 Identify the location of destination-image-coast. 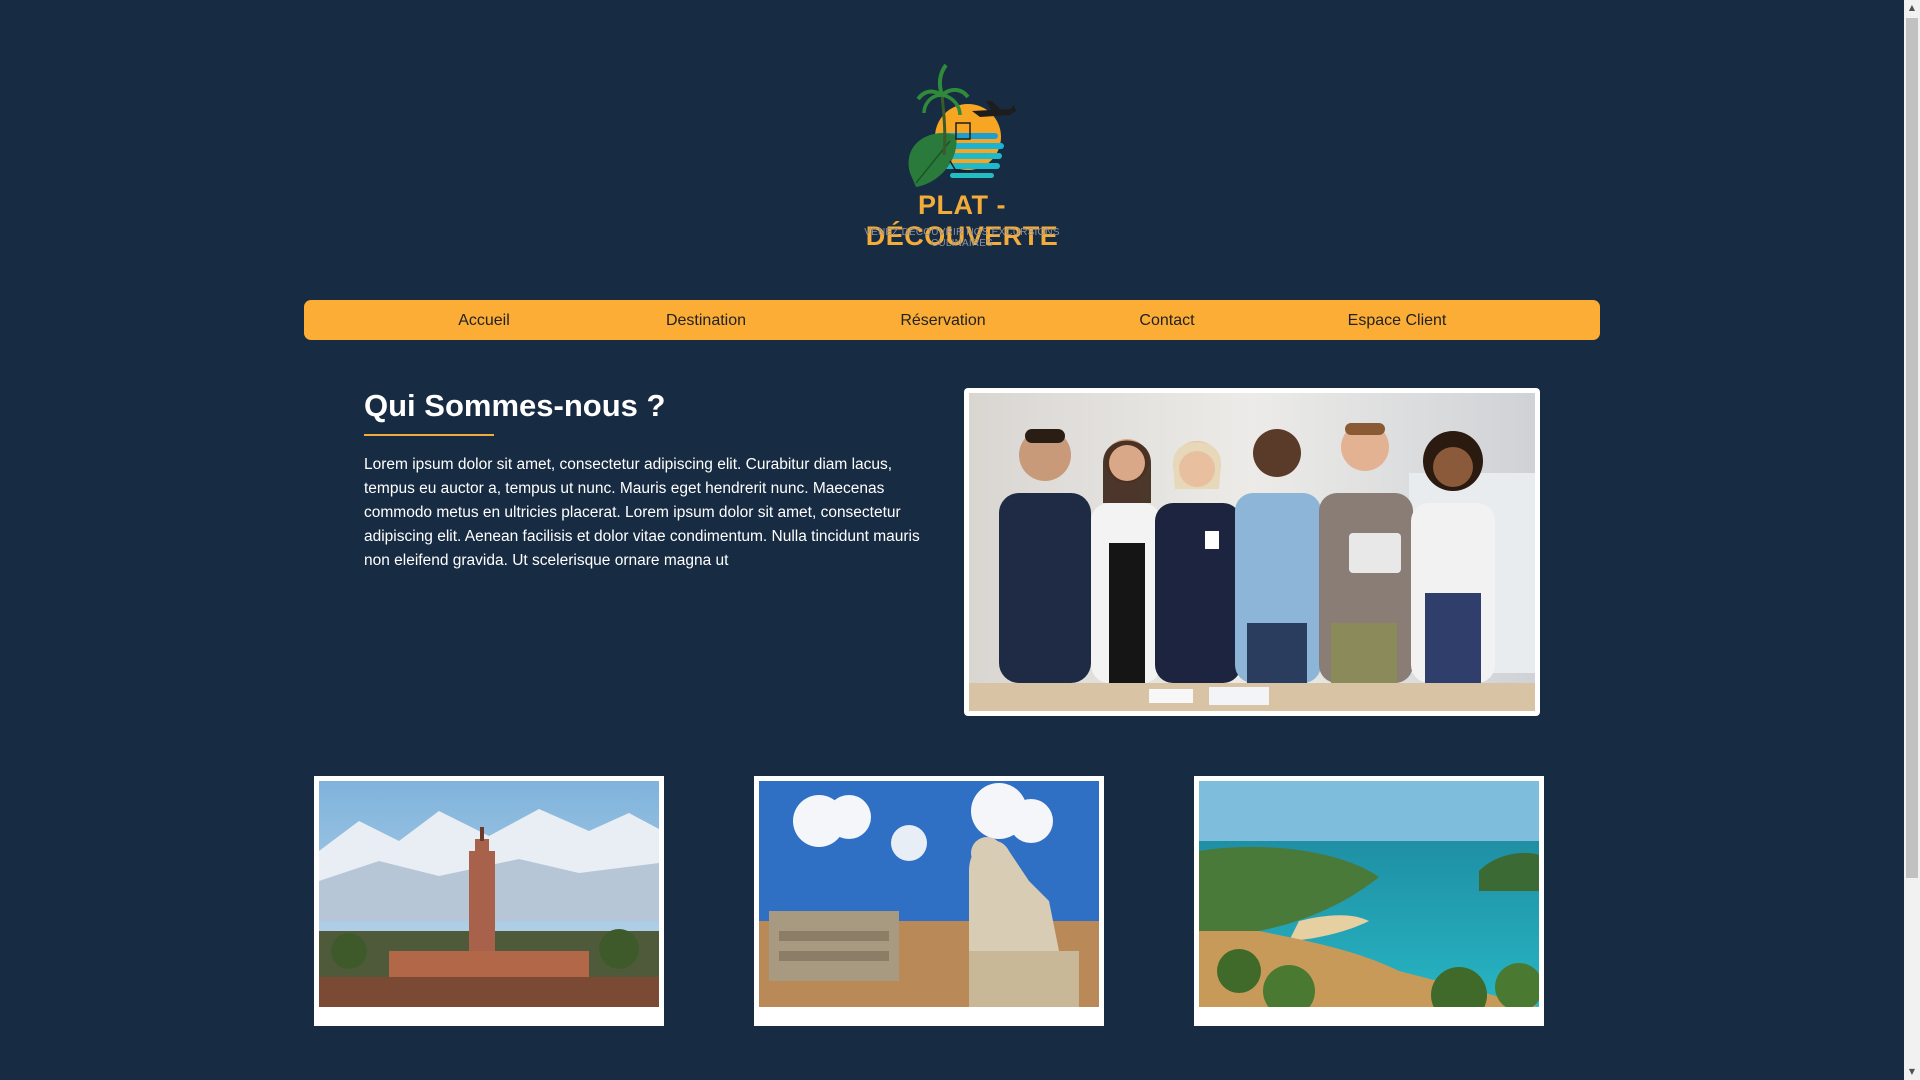
(1369, 894).